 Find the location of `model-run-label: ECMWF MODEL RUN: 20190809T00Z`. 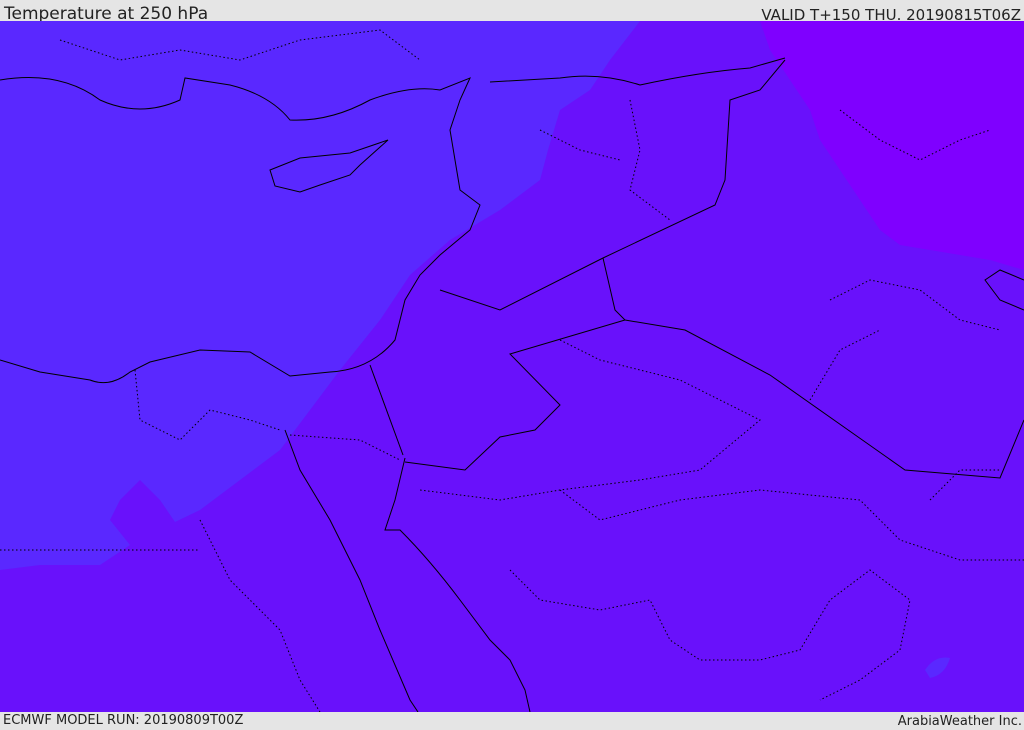

model-run-label: ECMWF MODEL RUN: 20190809T00Z is located at coordinates (123, 720).